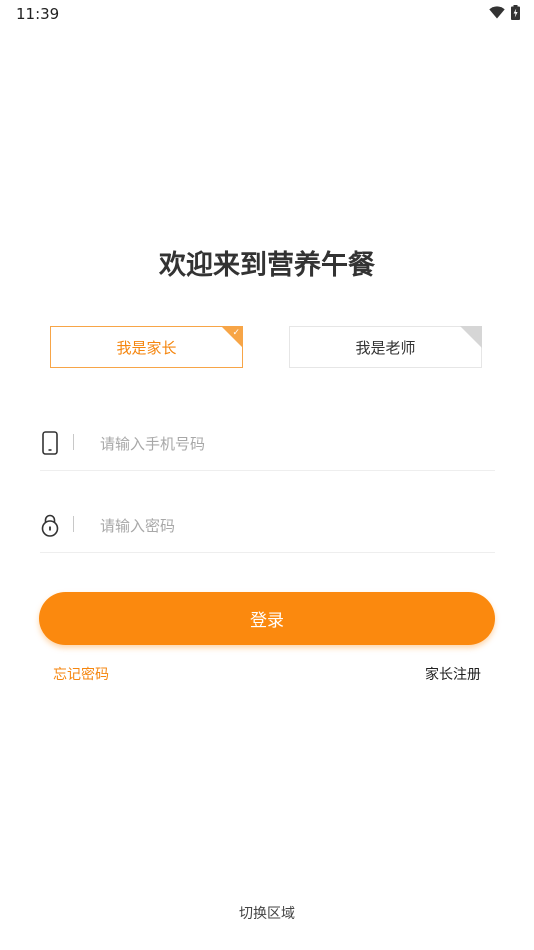  What do you see at coordinates (453, 674) in the screenshot?
I see `parent-register-link: 家长注册` at bounding box center [453, 674].